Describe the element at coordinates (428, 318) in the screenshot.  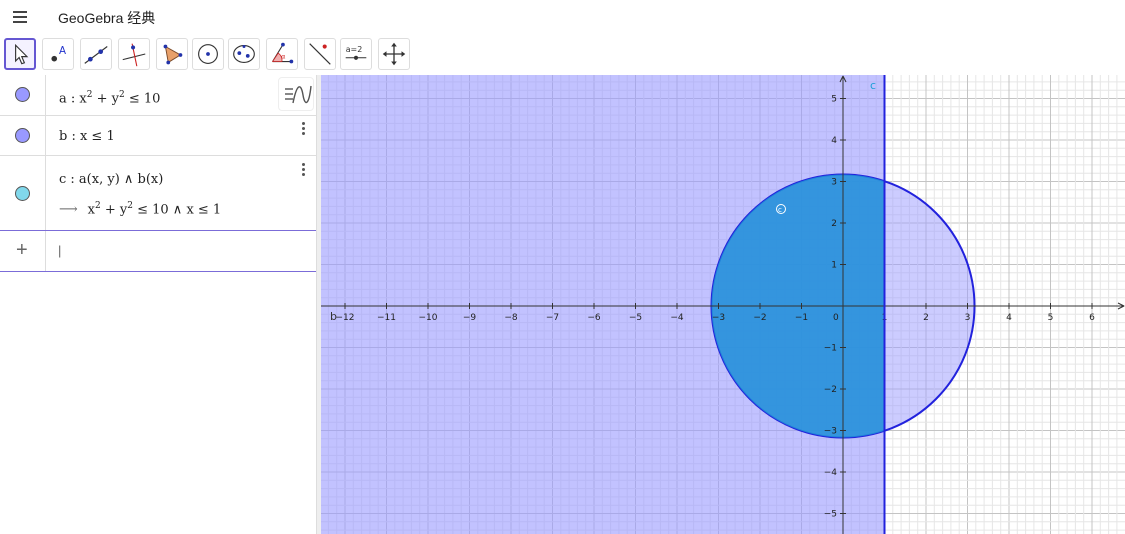
I see `x-tick-label: −10` at that location.